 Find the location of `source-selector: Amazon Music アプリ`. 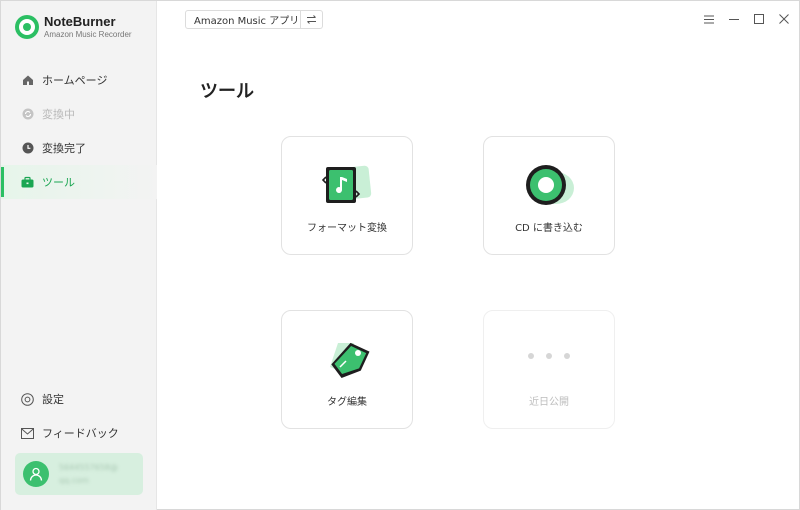

source-selector: Amazon Music アプリ is located at coordinates (254, 19).